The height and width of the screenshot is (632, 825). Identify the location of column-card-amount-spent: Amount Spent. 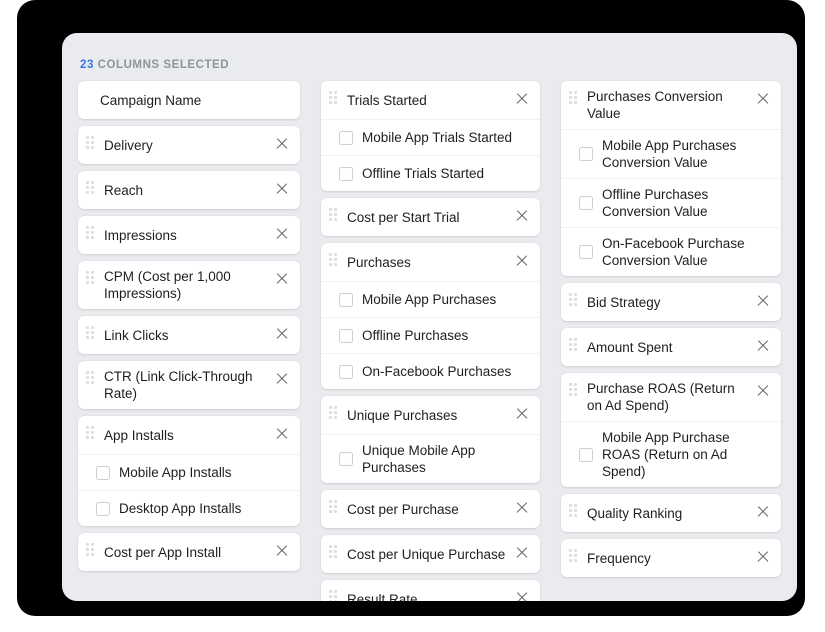
(671, 347).